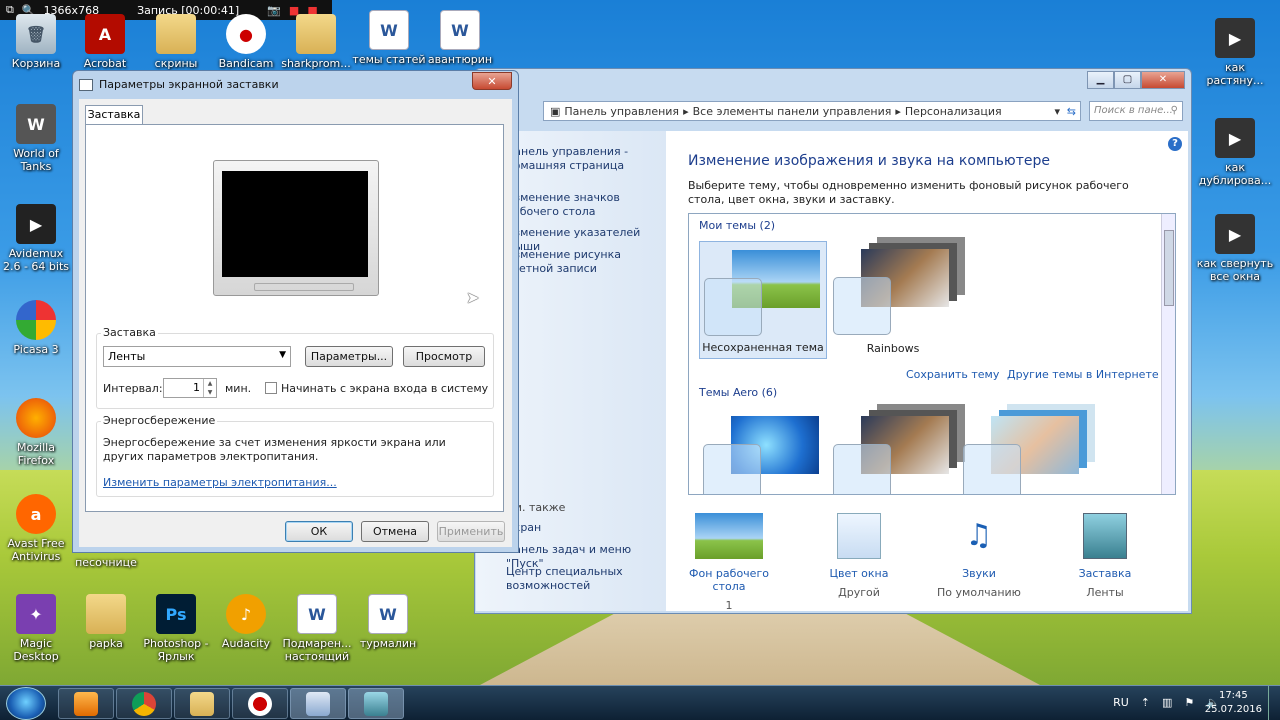  I want to click on video-file-icon: ▶, so click(1235, 38).